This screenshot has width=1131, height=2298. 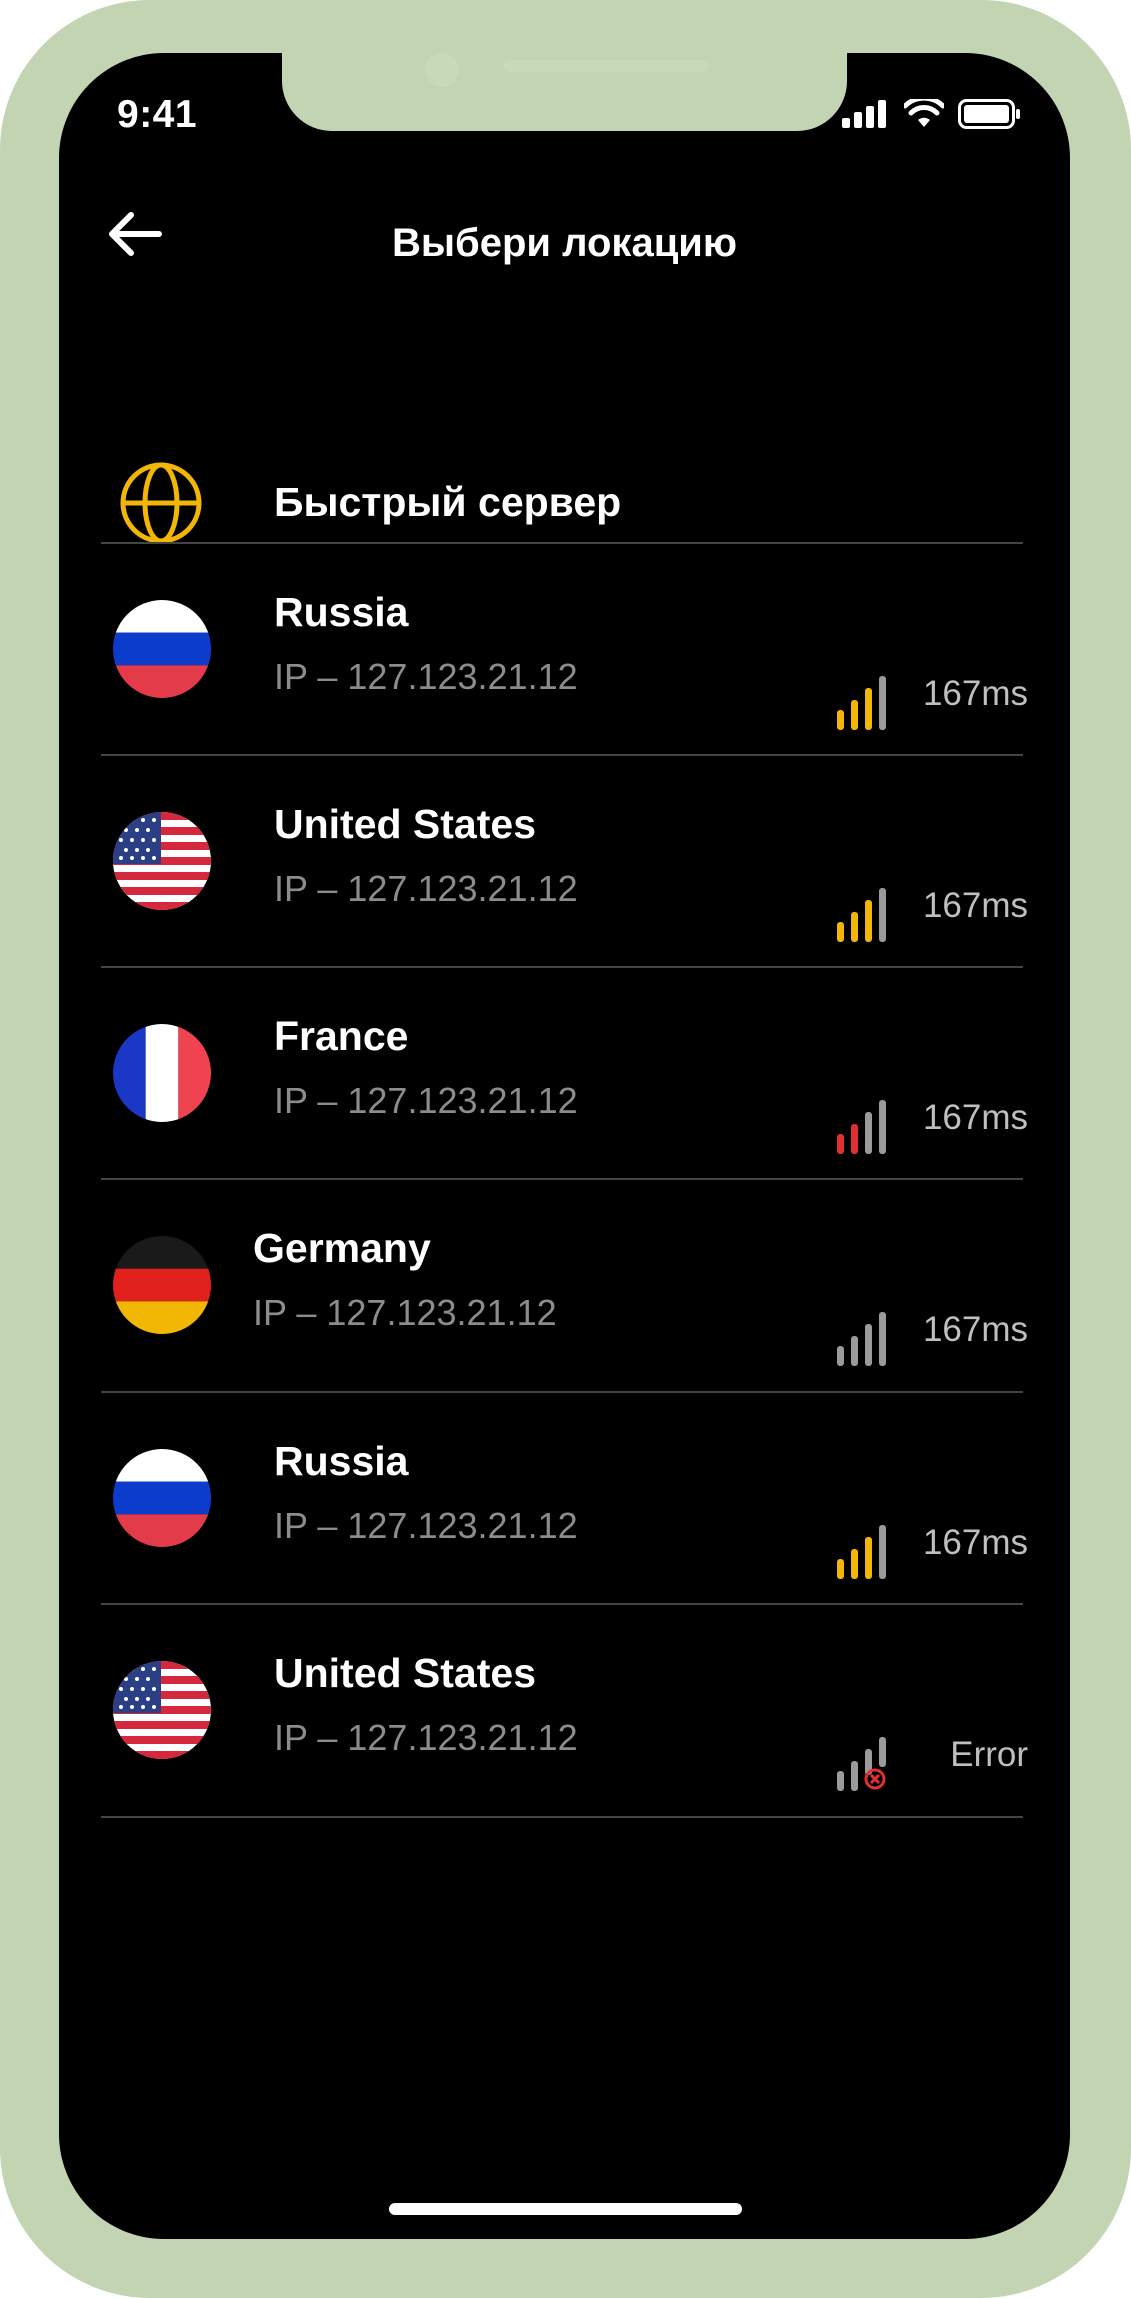 I want to click on location-item-united-states: United States IP – 127.123.21.12 Error, so click(x=564, y=1711).